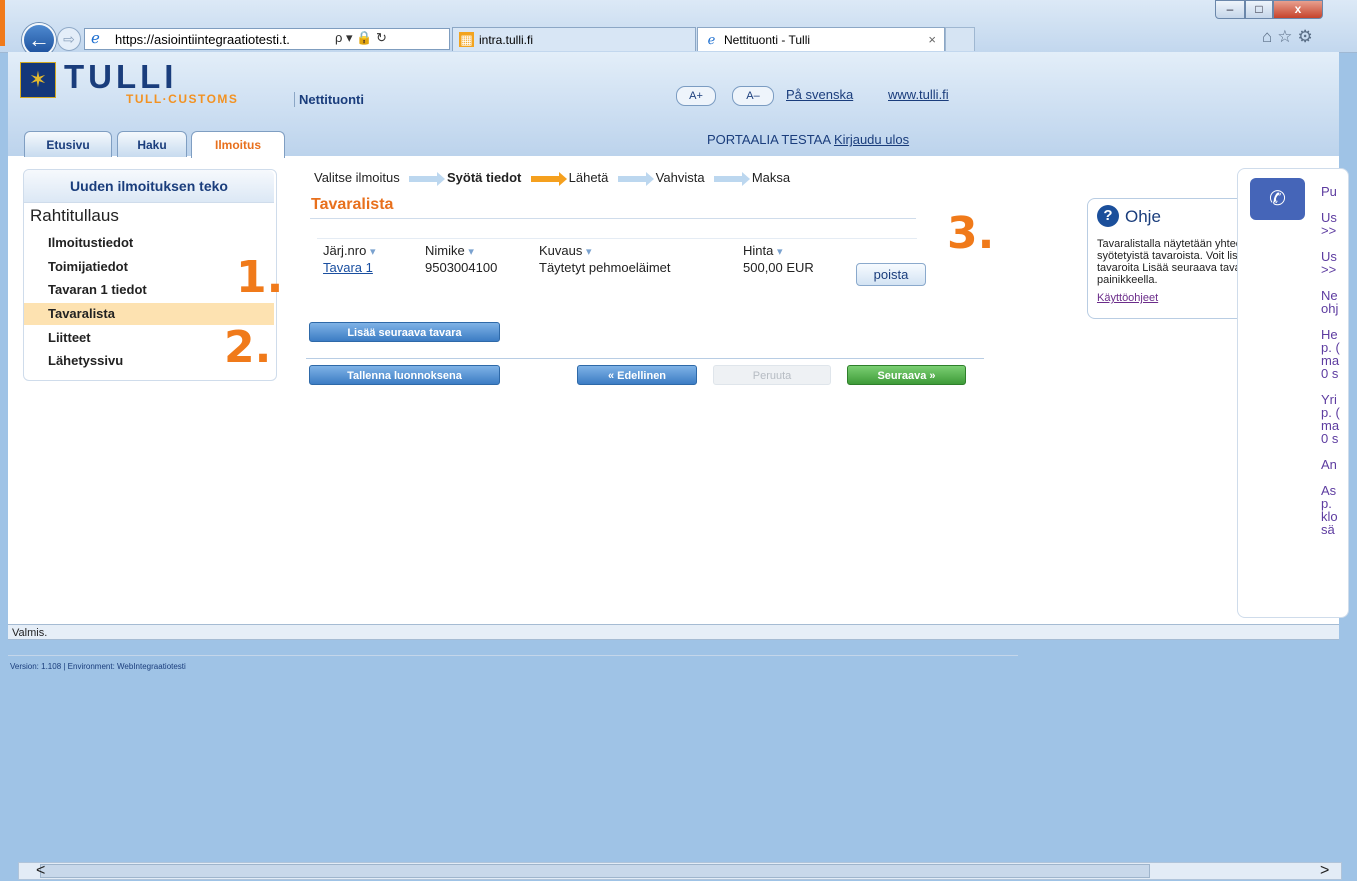 This screenshot has width=1357, height=881. I want to click on browser-tab-label: Nettituonti - Tulli, so click(767, 40).